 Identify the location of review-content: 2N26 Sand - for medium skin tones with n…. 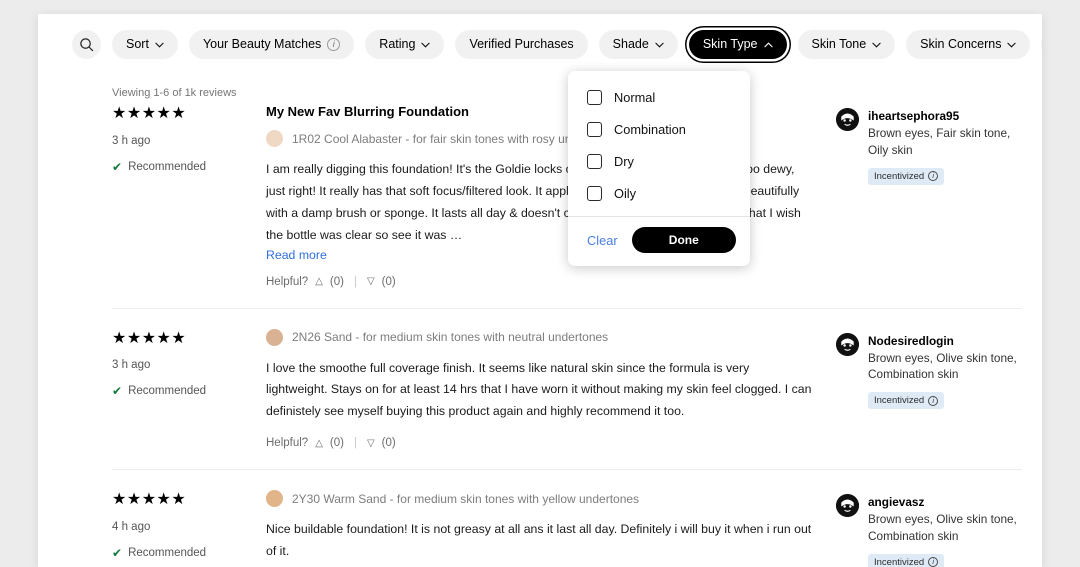
(551, 388).